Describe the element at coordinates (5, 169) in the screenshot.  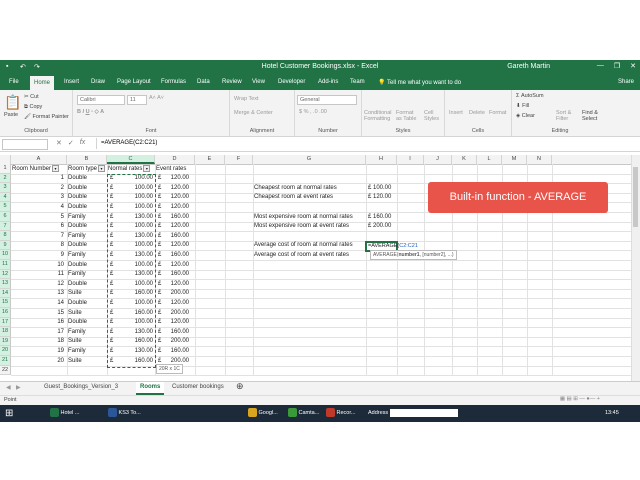
I see `row-header: 1` at that location.